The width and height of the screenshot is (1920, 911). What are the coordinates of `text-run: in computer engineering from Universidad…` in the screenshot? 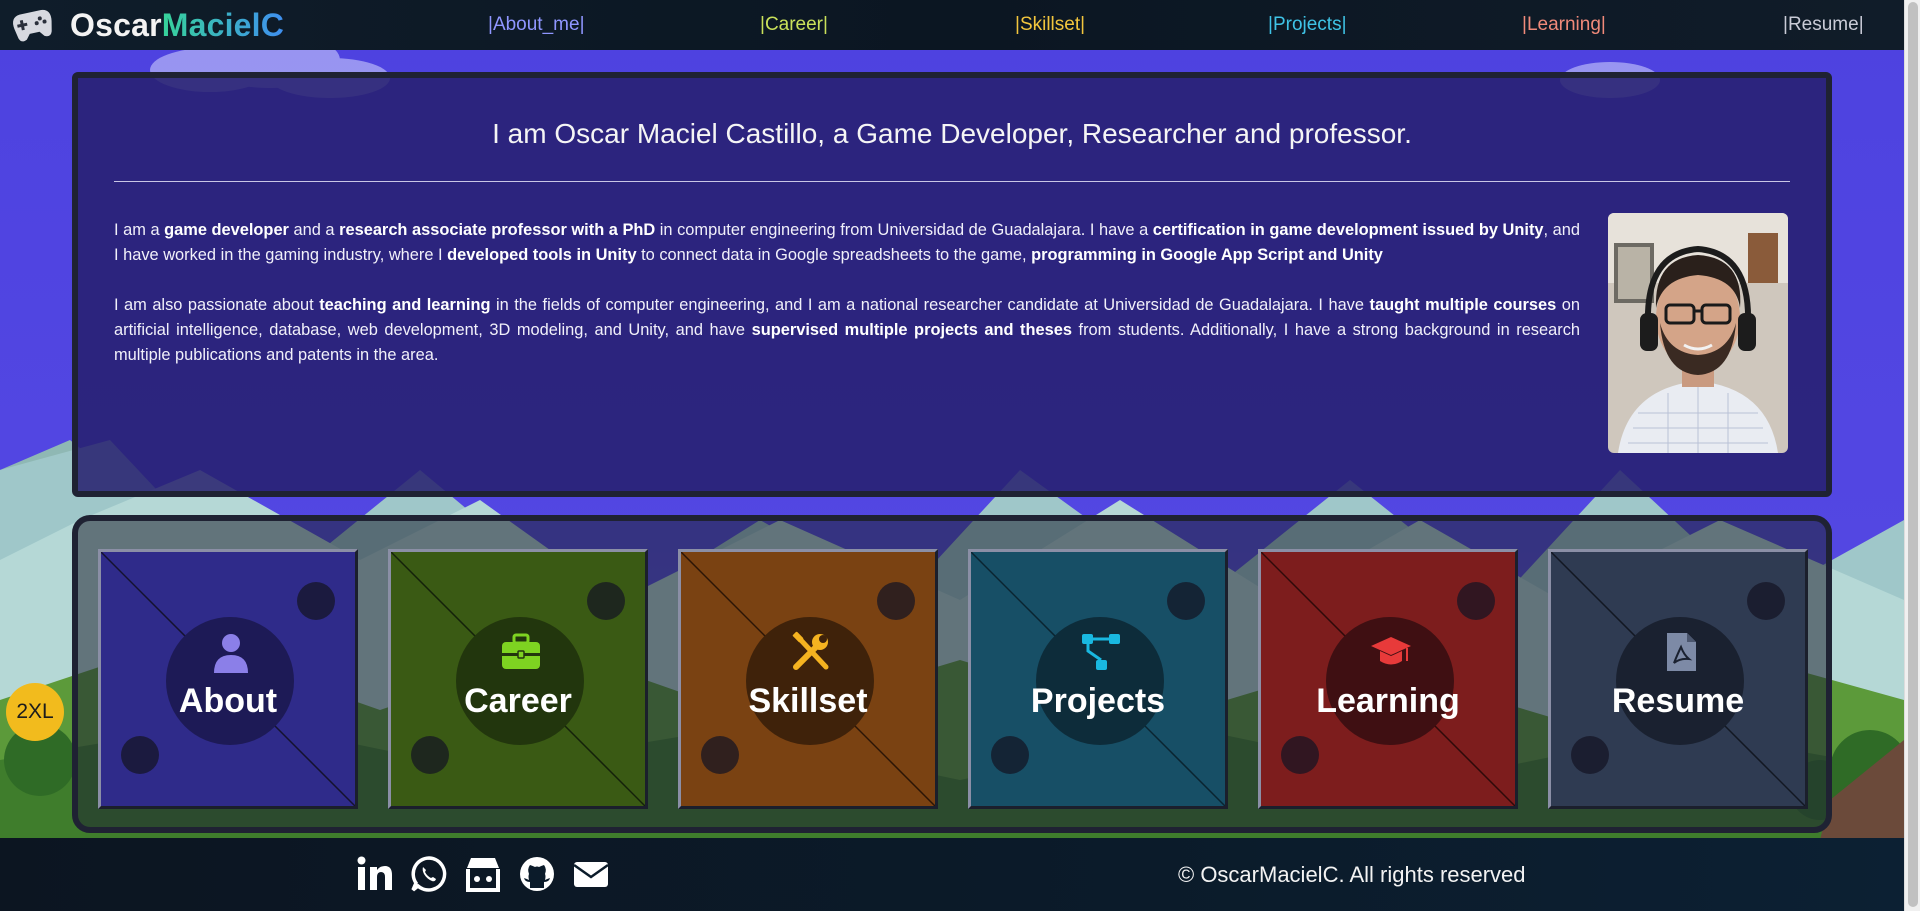 It's located at (904, 230).